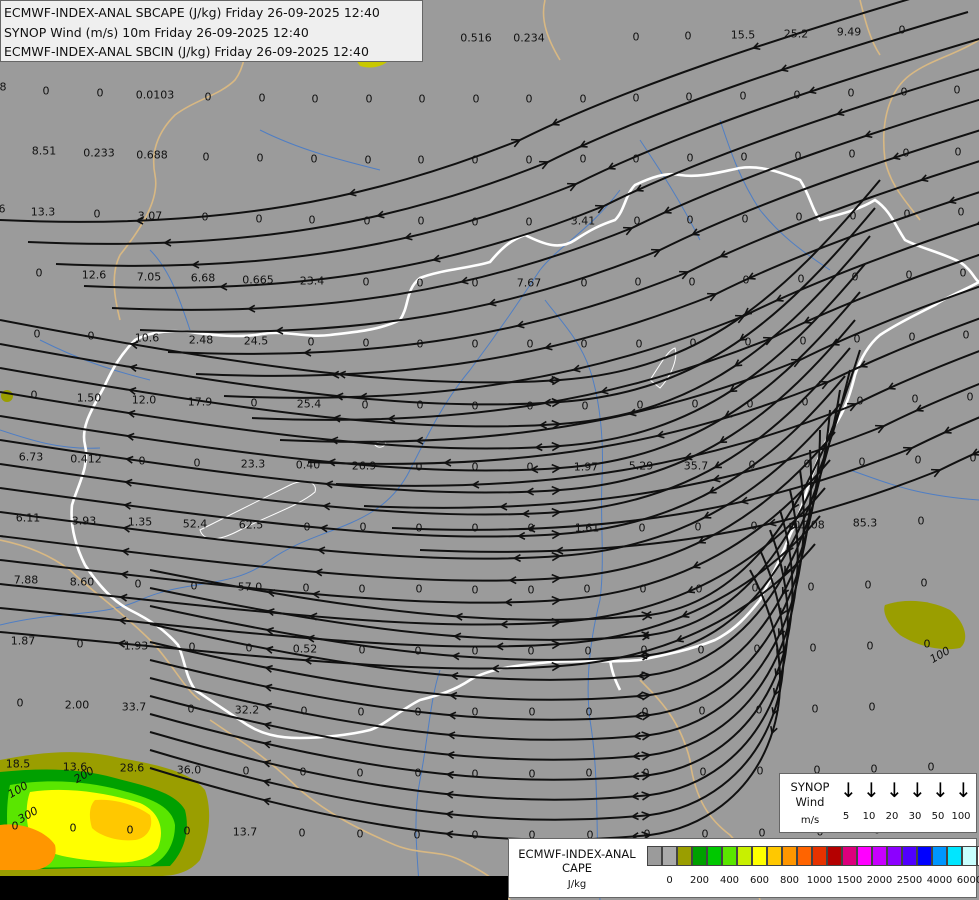 This screenshot has width=979, height=900. What do you see at coordinates (810, 802) in the screenshot?
I see `synop-legend-title-line: Wind` at bounding box center [810, 802].